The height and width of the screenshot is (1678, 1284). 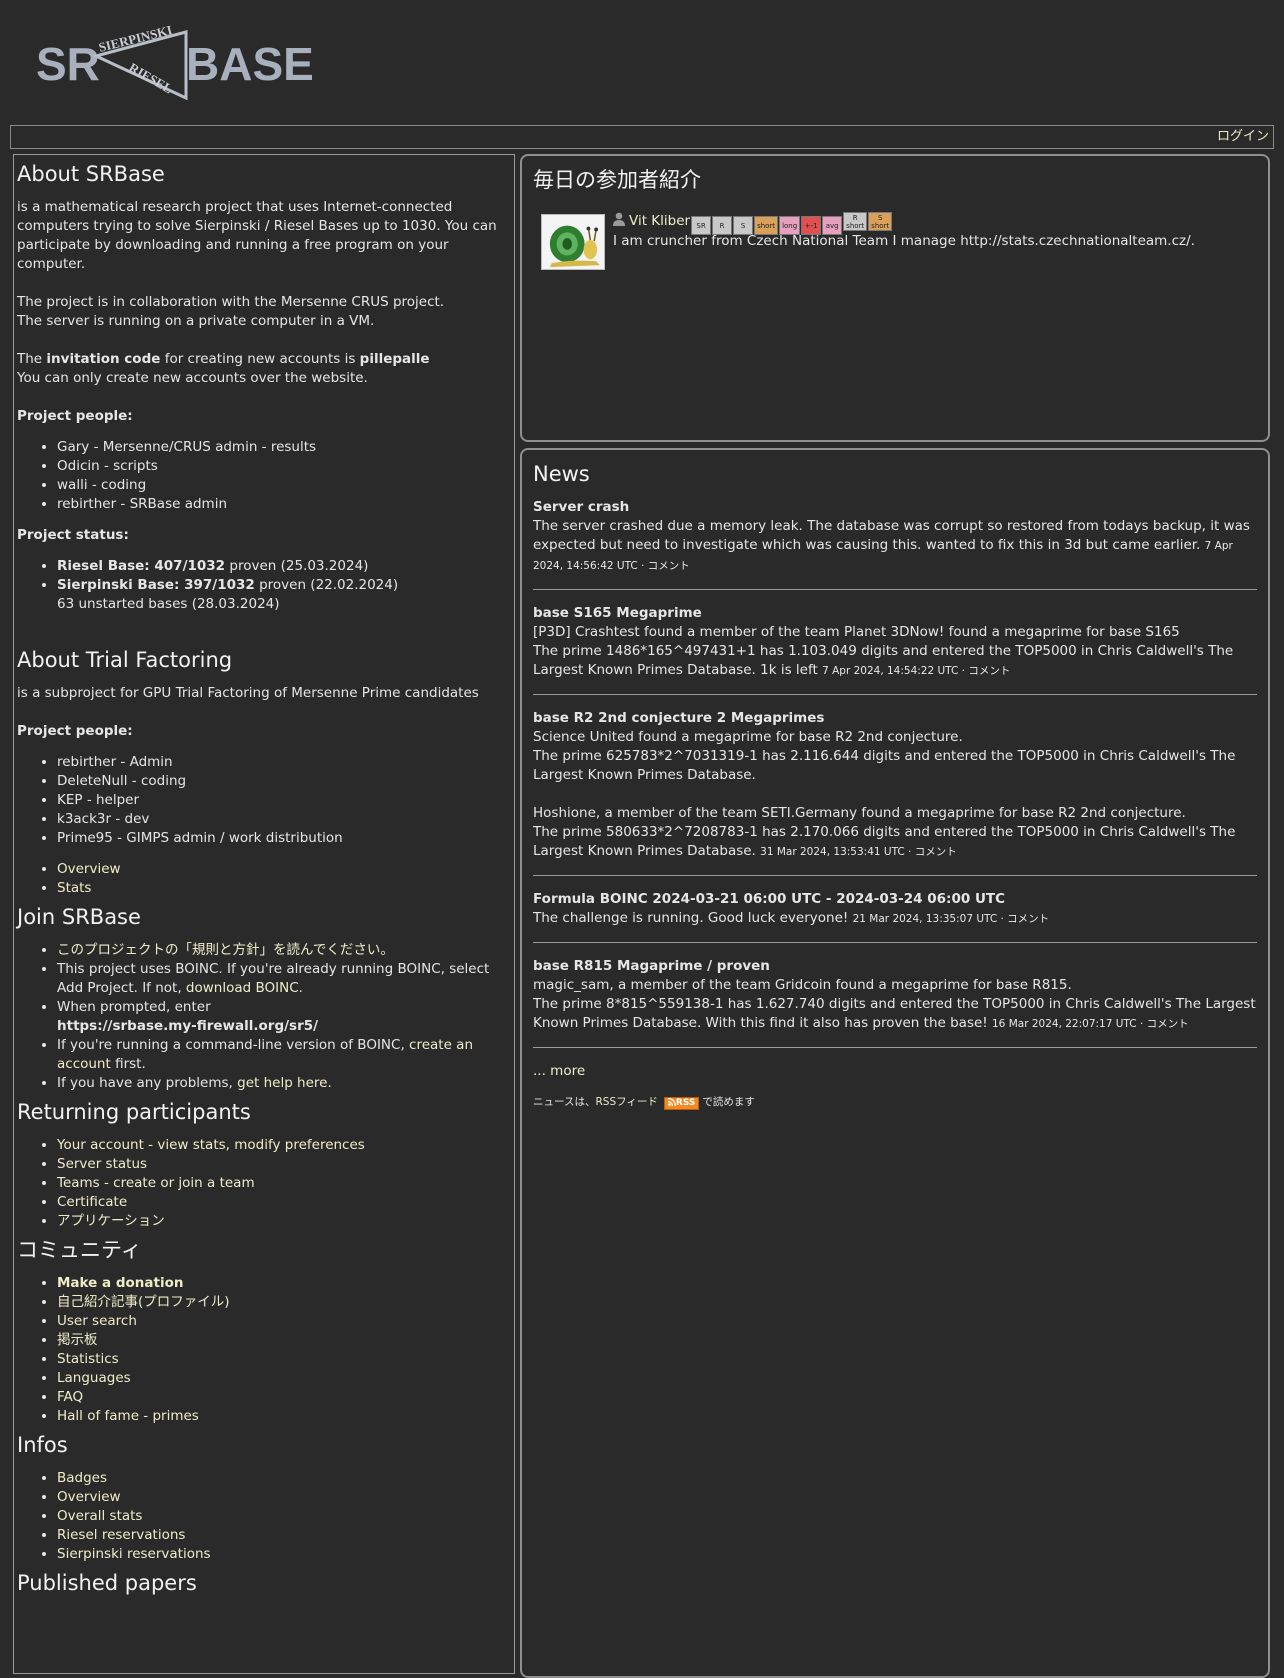 I want to click on join-title: Join SRBase, so click(x=79, y=917).